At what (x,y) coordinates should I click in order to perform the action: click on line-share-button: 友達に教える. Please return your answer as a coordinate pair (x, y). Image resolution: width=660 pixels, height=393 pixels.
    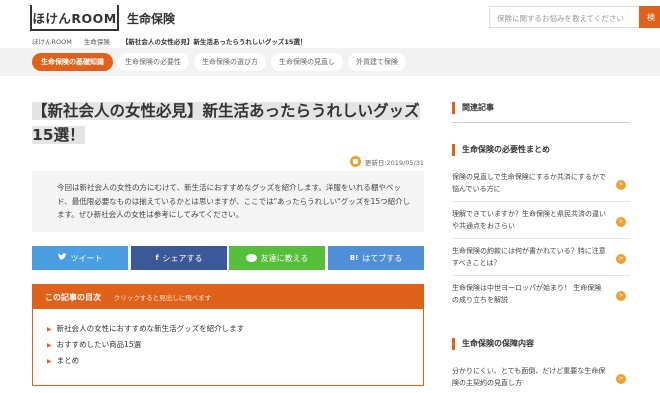
    Looking at the image, I should click on (277, 258).